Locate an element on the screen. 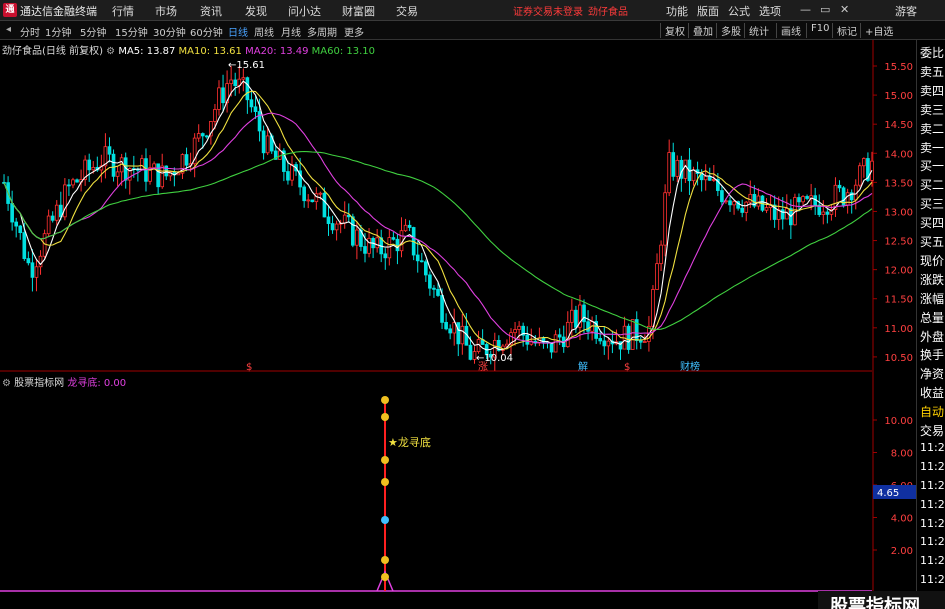 The height and width of the screenshot is (609, 945). tool-draw-line: 画线 is located at coordinates (788, 30).